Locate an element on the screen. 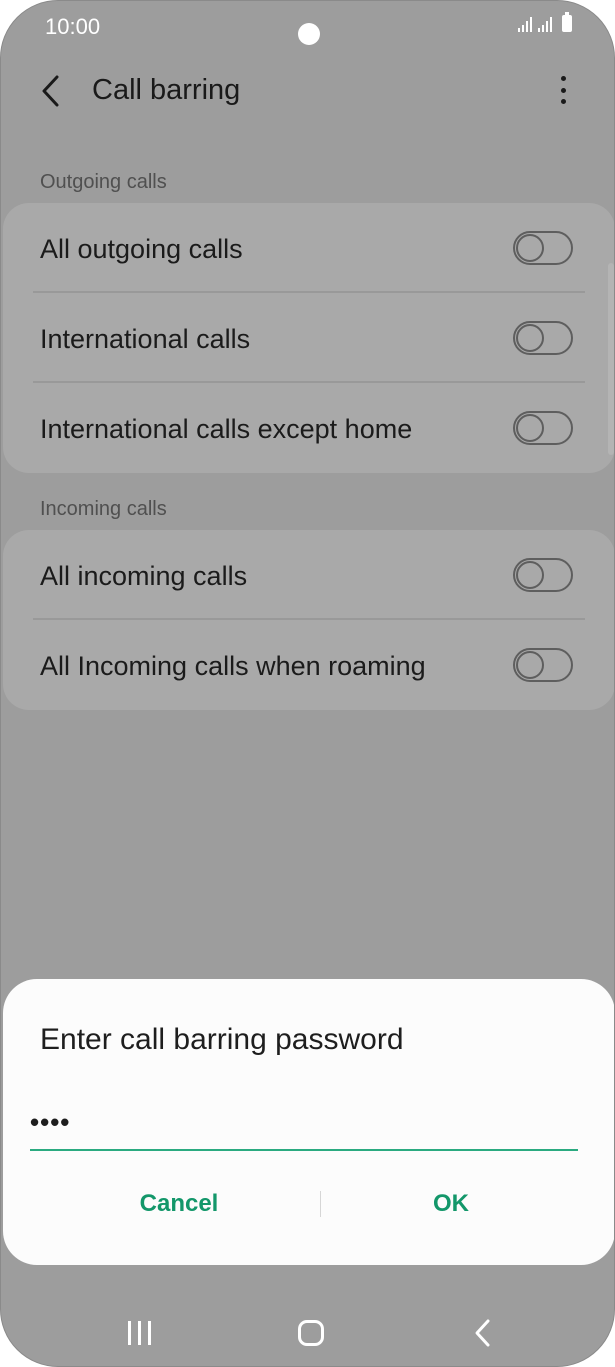 Image resolution: width=615 pixels, height=1367 pixels. setting-row-incoming-roaming: All Incoming calls when roaming is located at coordinates (308, 665).